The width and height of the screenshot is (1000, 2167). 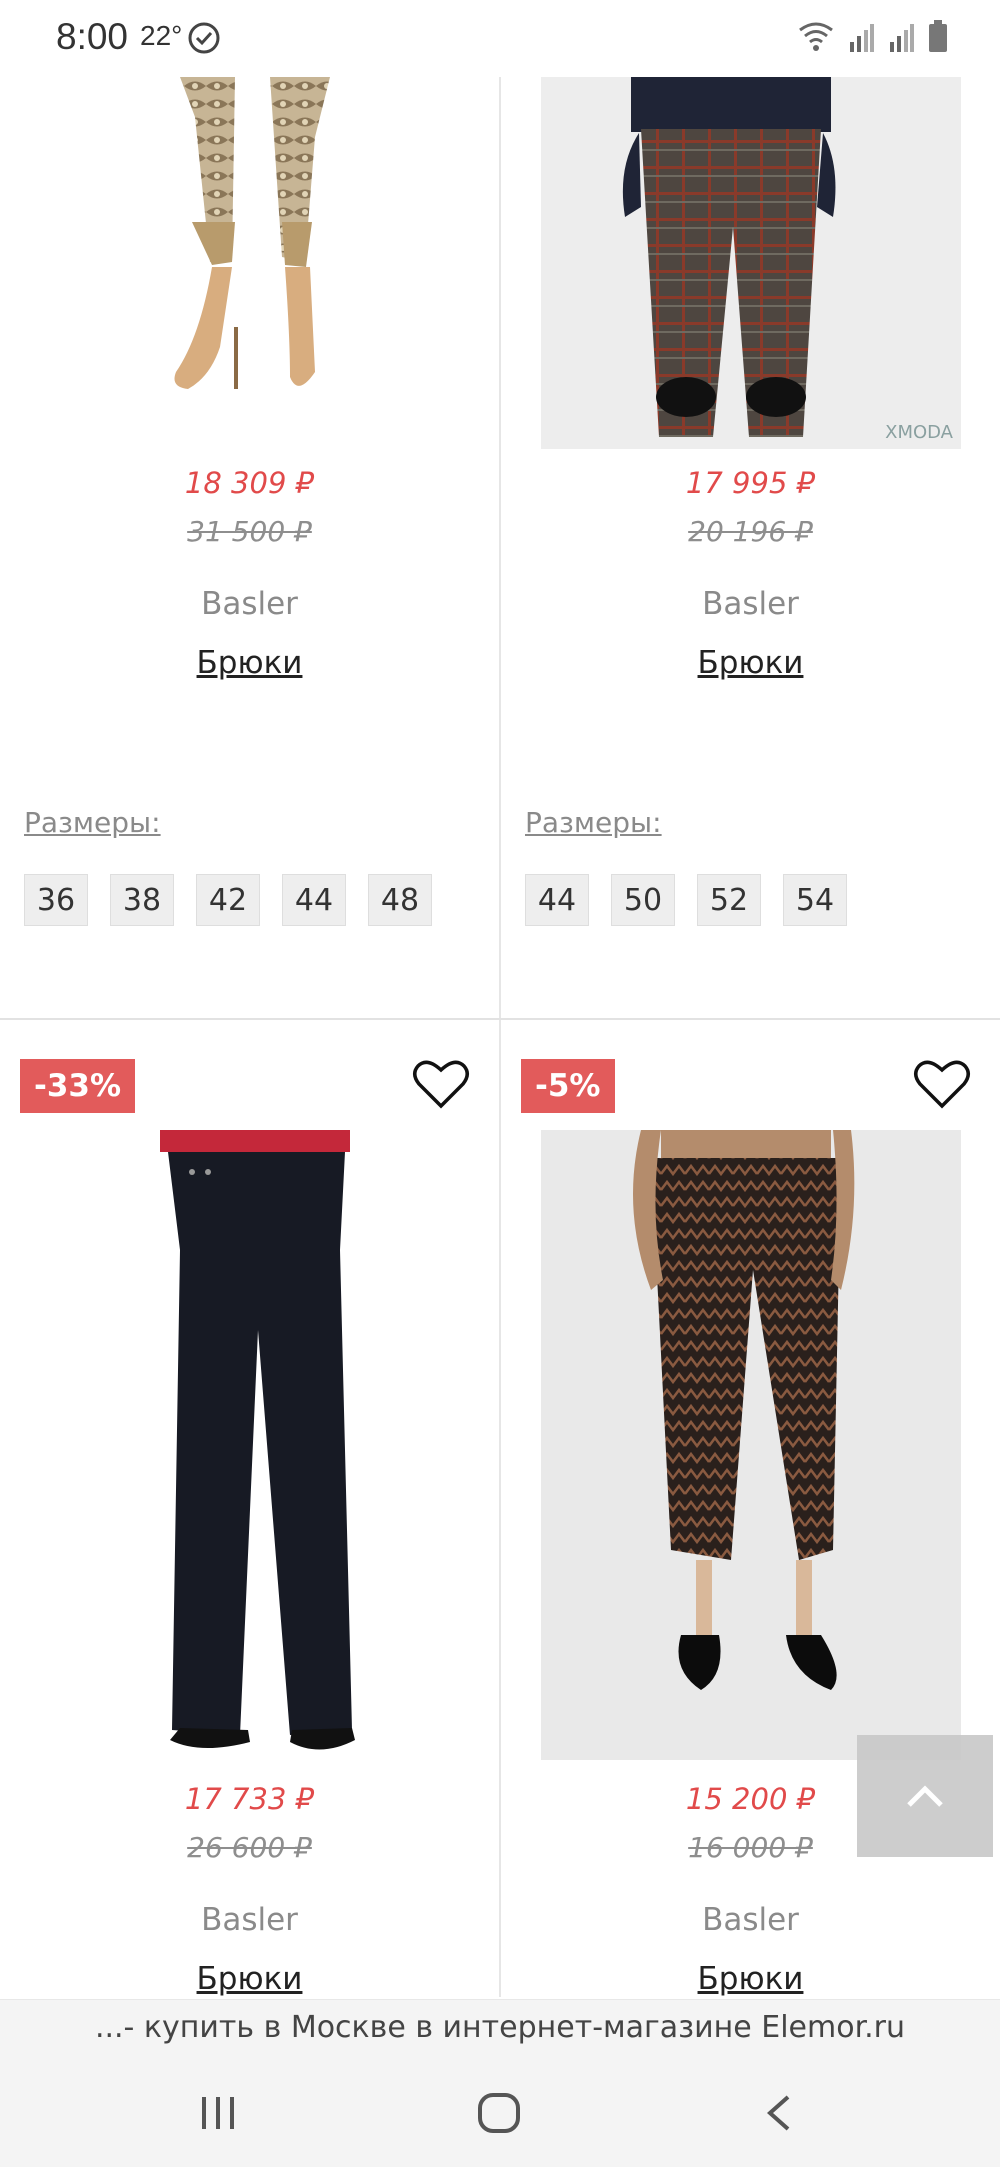 What do you see at coordinates (751, 263) in the screenshot?
I see `product-image: XMODA` at bounding box center [751, 263].